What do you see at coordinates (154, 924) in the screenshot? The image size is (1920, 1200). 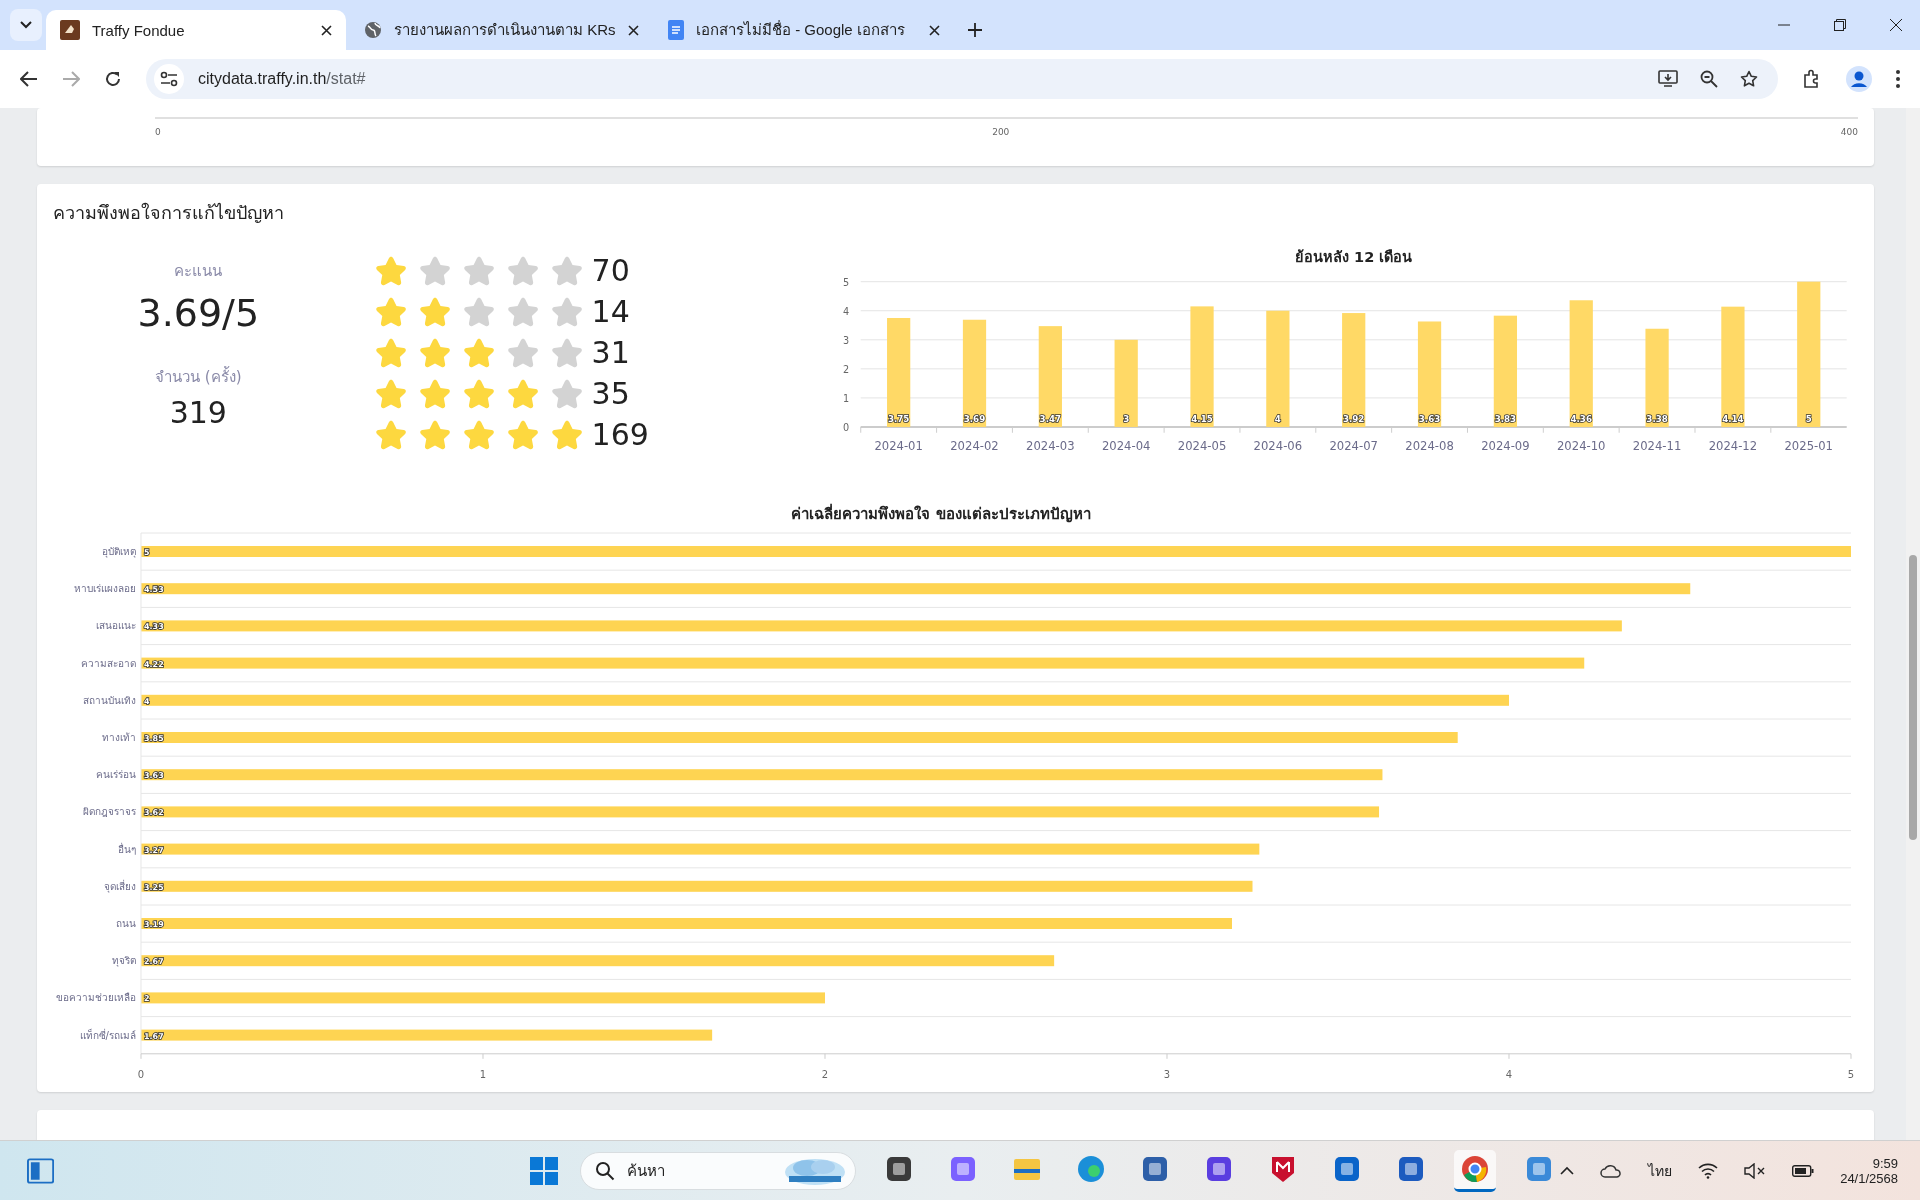 I see `bar-value-label: 3.19` at bounding box center [154, 924].